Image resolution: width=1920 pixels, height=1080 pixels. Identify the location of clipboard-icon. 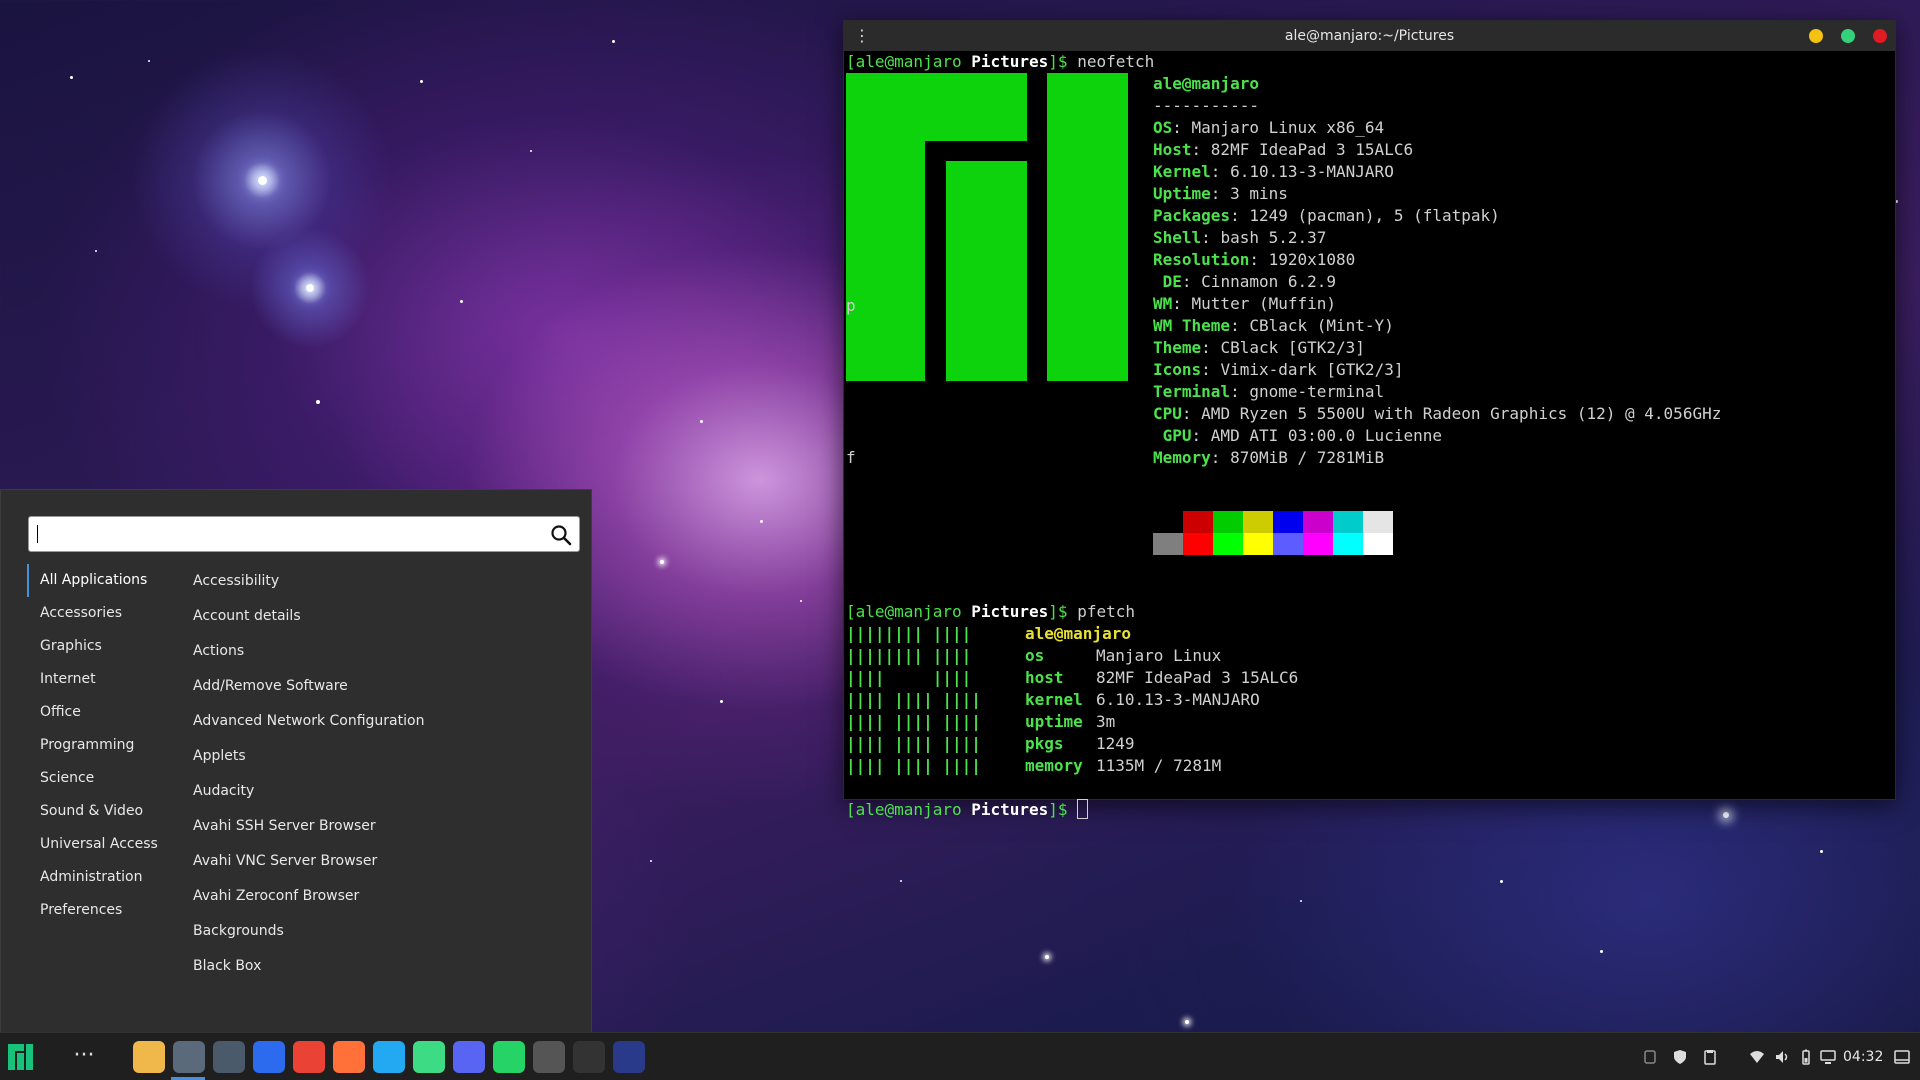
(1710, 1057).